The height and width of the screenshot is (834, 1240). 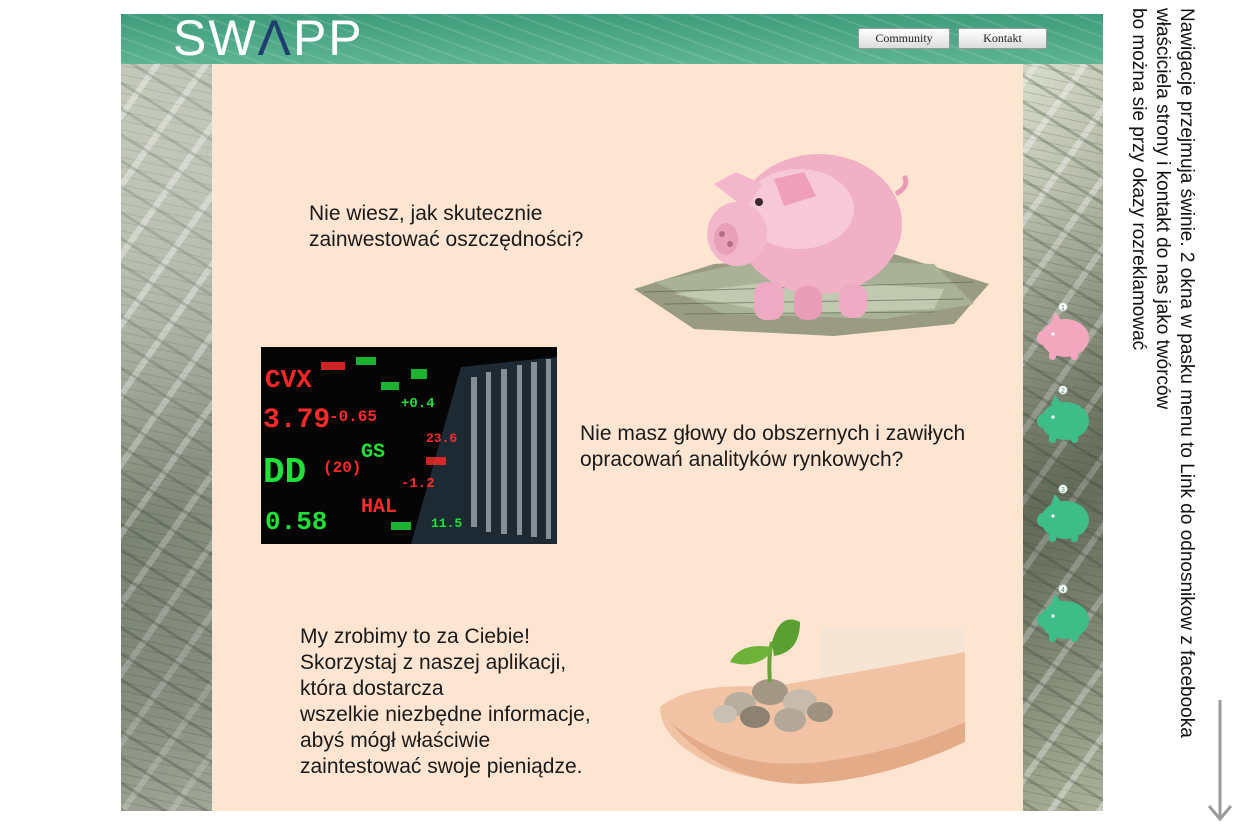 I want to click on svg-text: -0.65, so click(x=353, y=417).